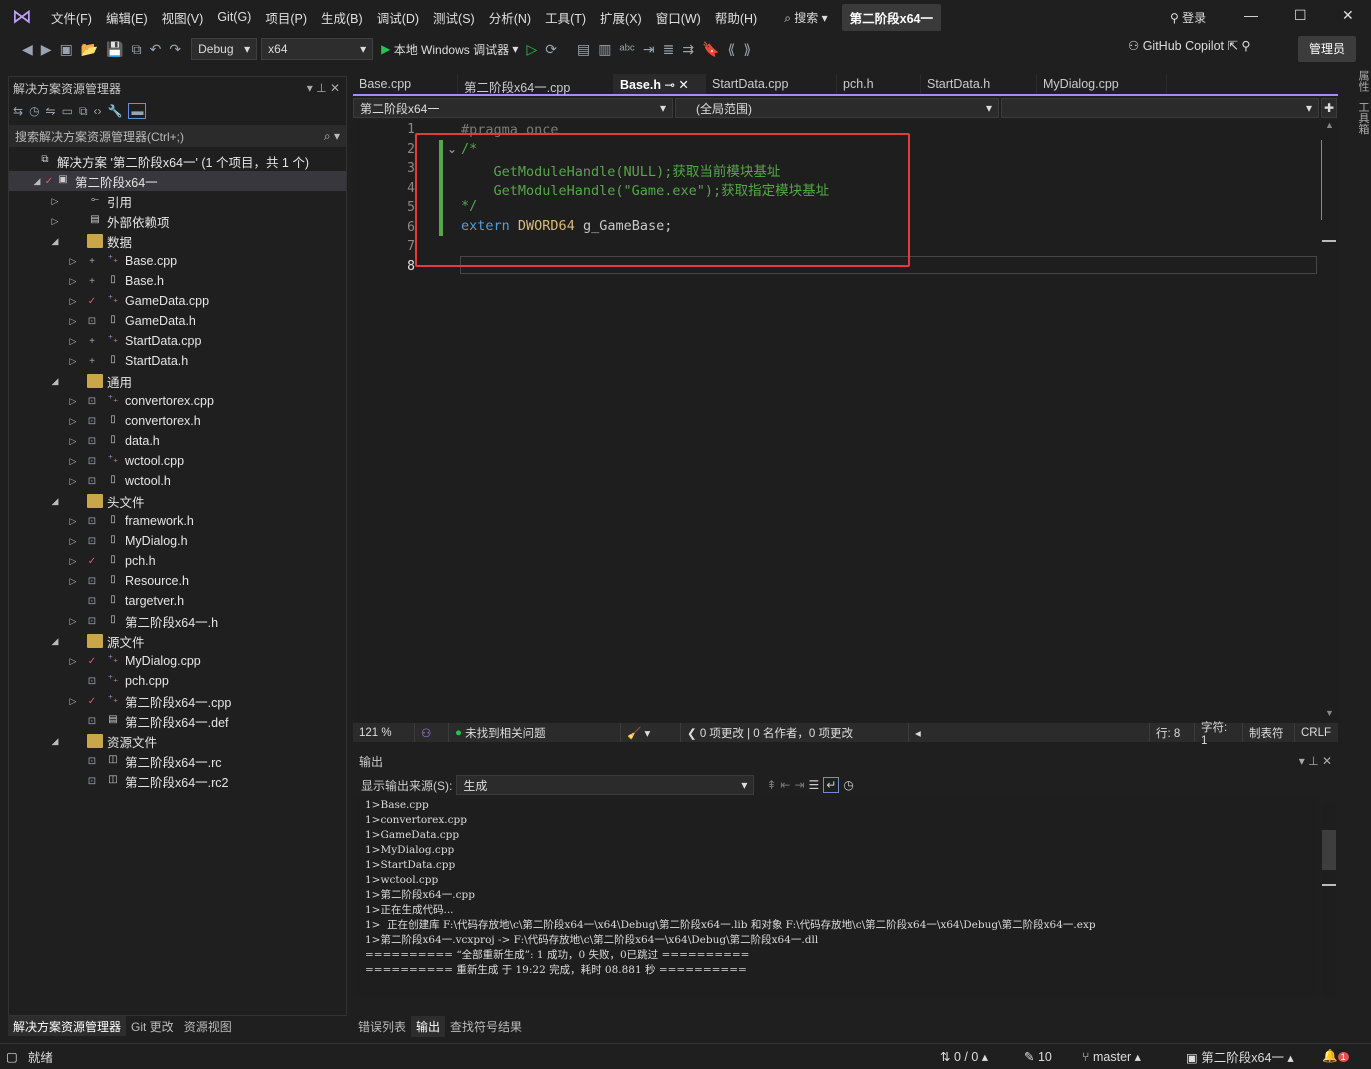 This screenshot has width=1371, height=1069. I want to click on forward-icon: ▶, so click(46, 49).